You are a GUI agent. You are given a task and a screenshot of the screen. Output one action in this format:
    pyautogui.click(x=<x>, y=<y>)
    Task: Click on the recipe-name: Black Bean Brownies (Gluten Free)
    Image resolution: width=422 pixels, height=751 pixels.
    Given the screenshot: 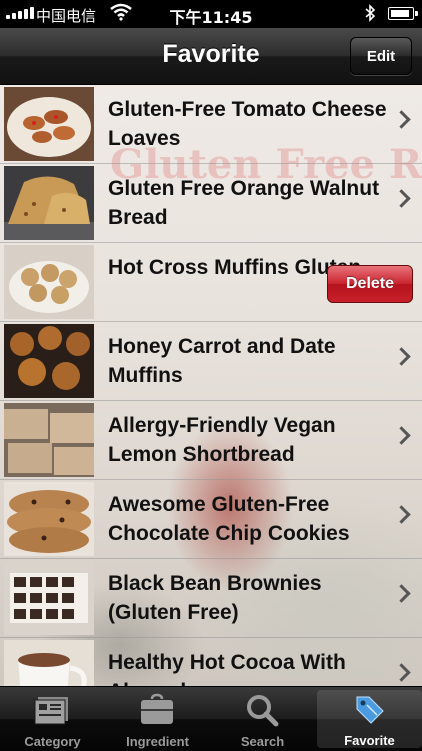 What is the action you would take?
    pyautogui.click(x=215, y=598)
    